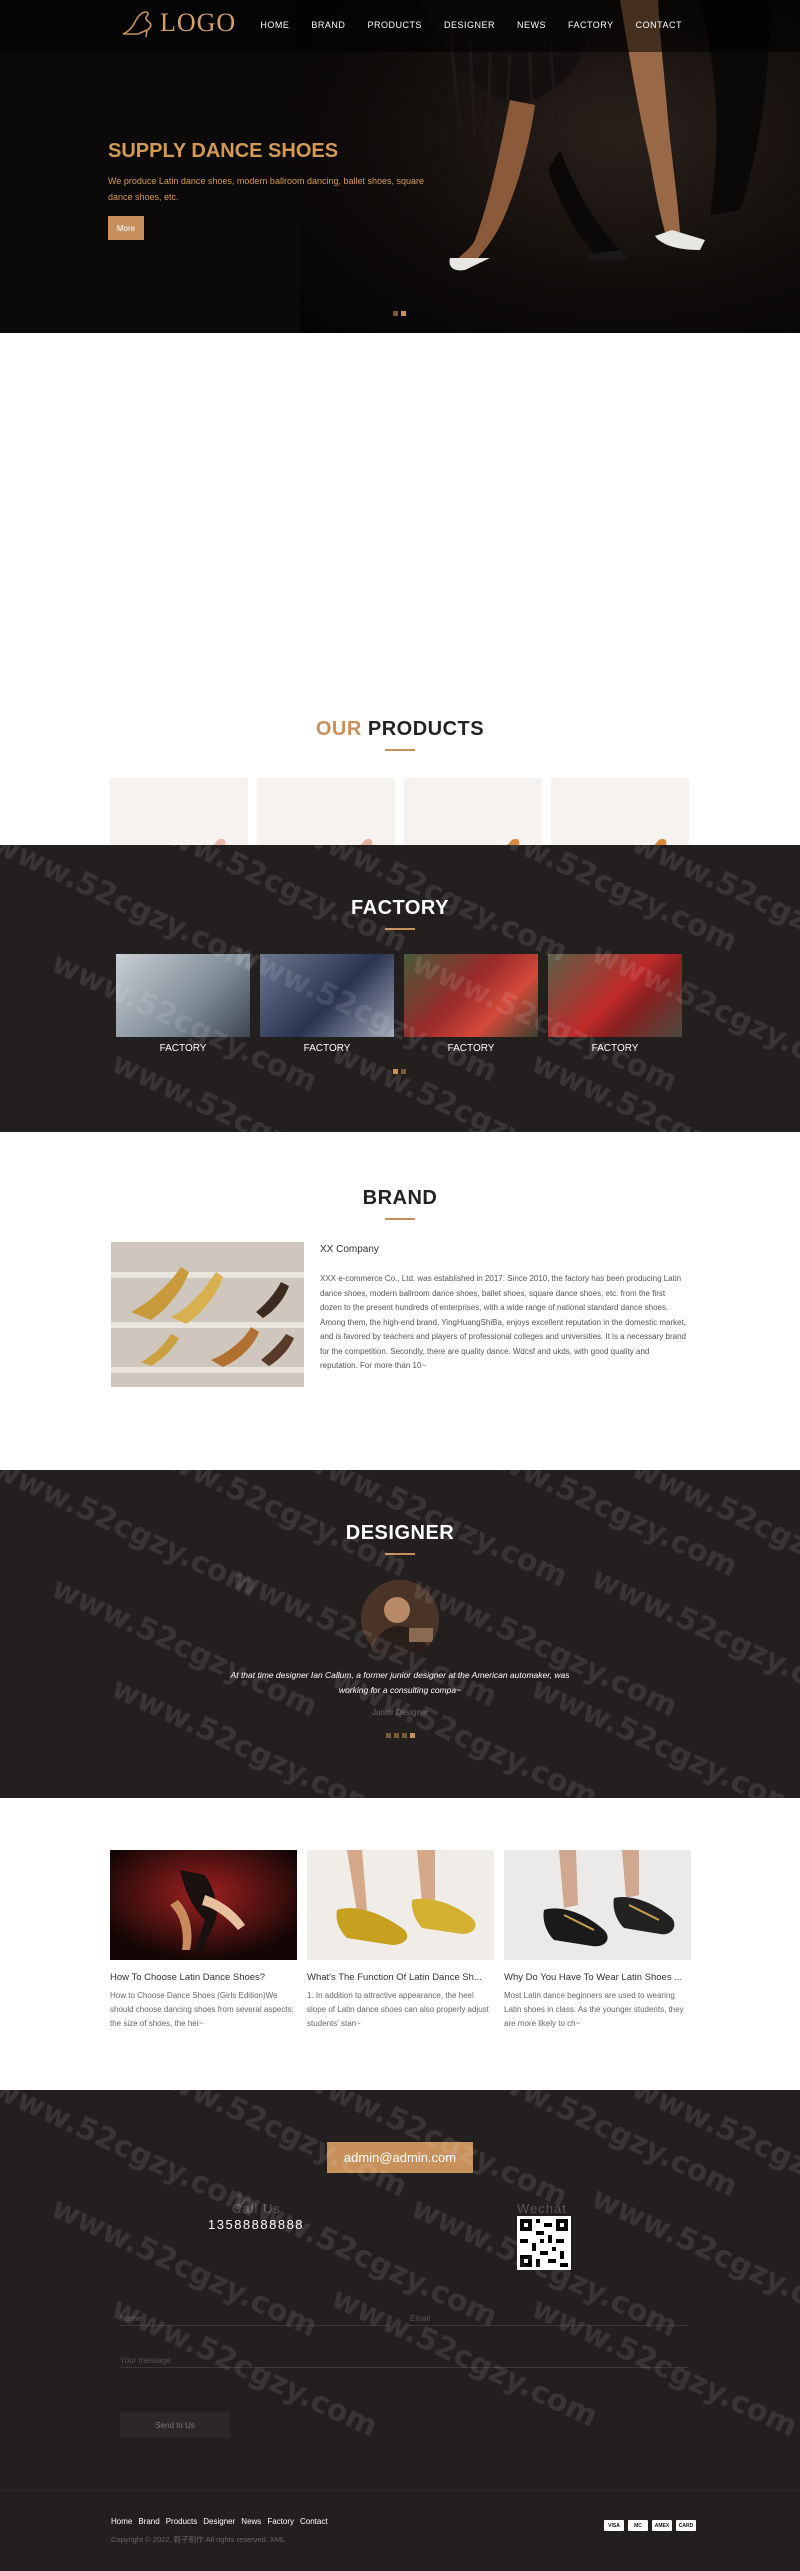 The width and height of the screenshot is (800, 2571). Describe the element at coordinates (137, 24) in the screenshot. I see `shoe-logo-icon` at that location.